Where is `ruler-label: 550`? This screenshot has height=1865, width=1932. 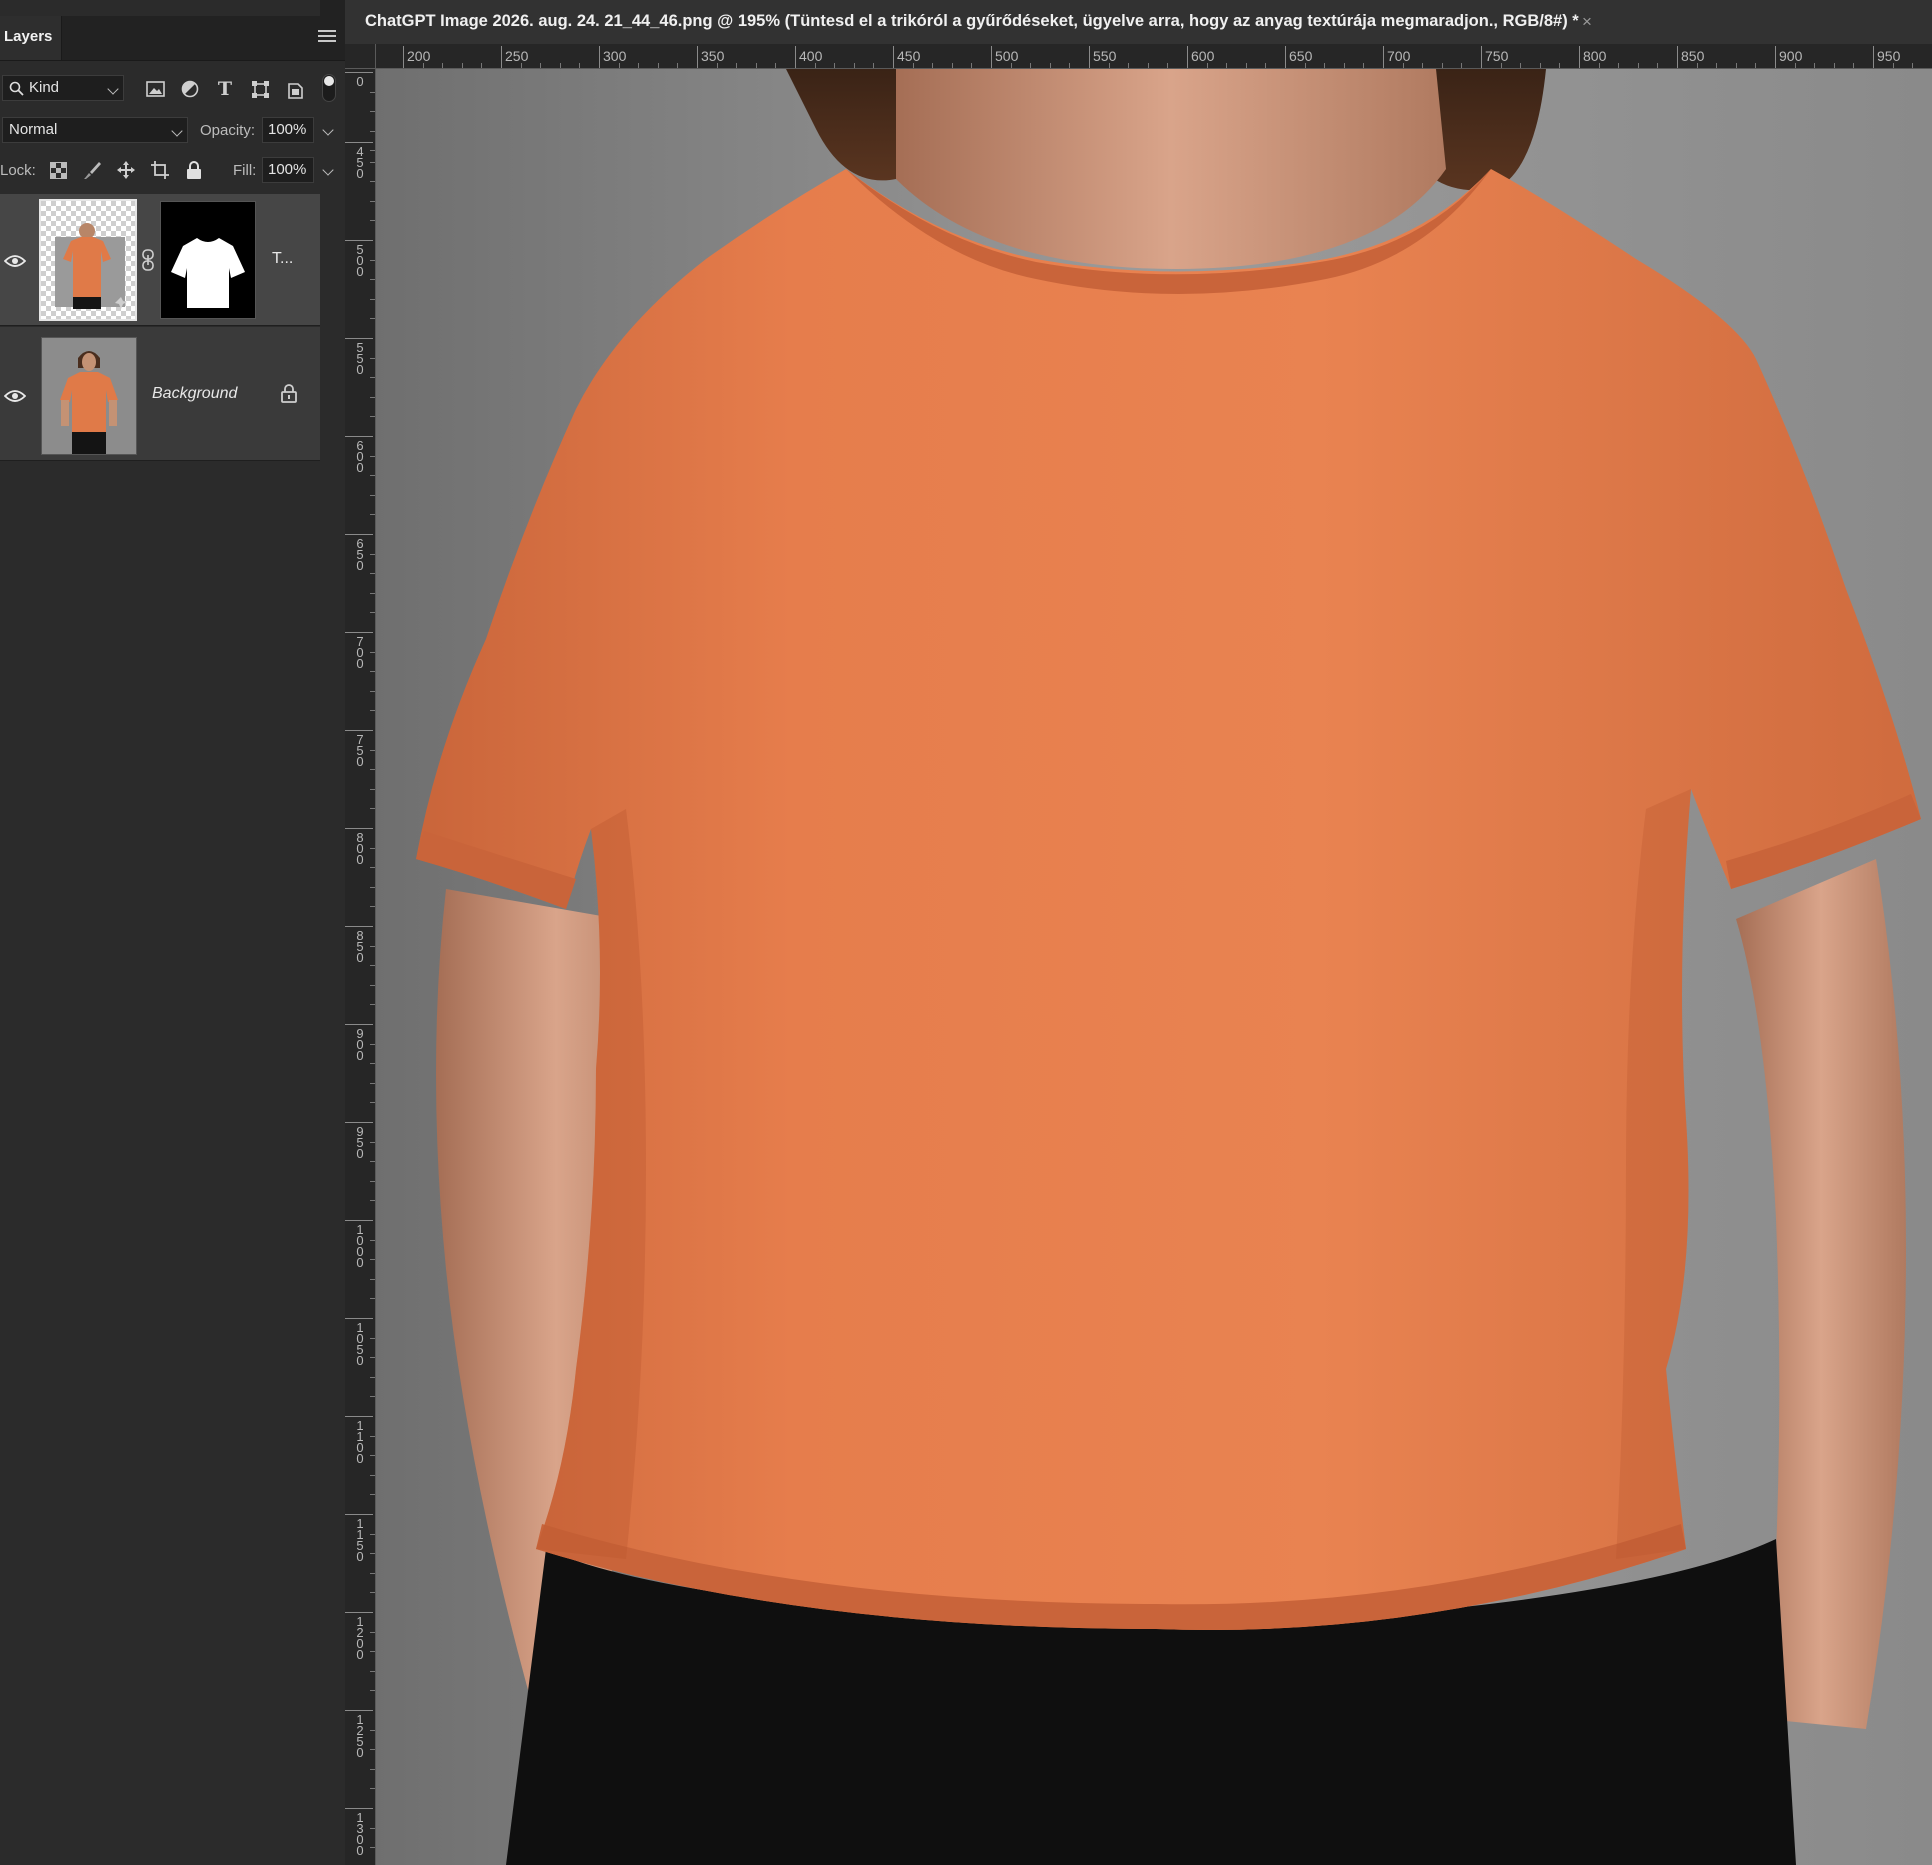
ruler-label: 550 is located at coordinates (360, 358).